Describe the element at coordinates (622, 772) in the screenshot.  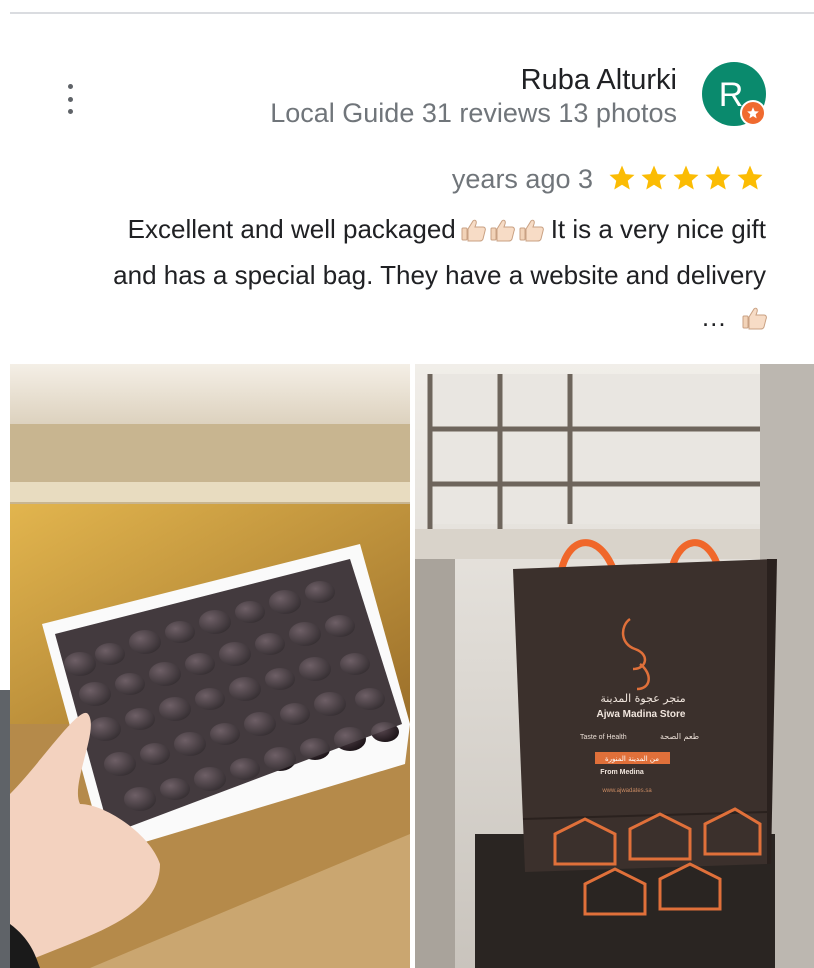
I see `bag-from-en: From Medina` at that location.